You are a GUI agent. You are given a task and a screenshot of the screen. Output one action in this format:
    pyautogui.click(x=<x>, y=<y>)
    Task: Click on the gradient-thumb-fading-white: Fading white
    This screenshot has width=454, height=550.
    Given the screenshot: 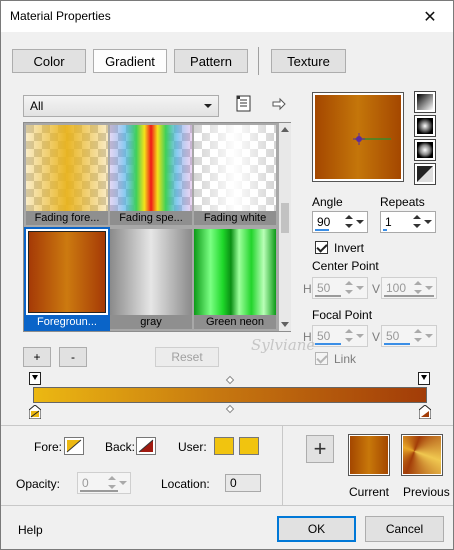 What is the action you would take?
    pyautogui.click(x=235, y=175)
    